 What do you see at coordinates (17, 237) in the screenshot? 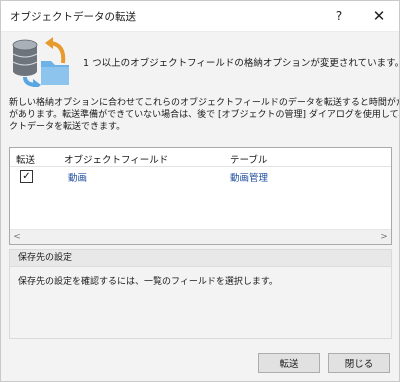
I see `scroll-left-arrow-icon: <` at bounding box center [17, 237].